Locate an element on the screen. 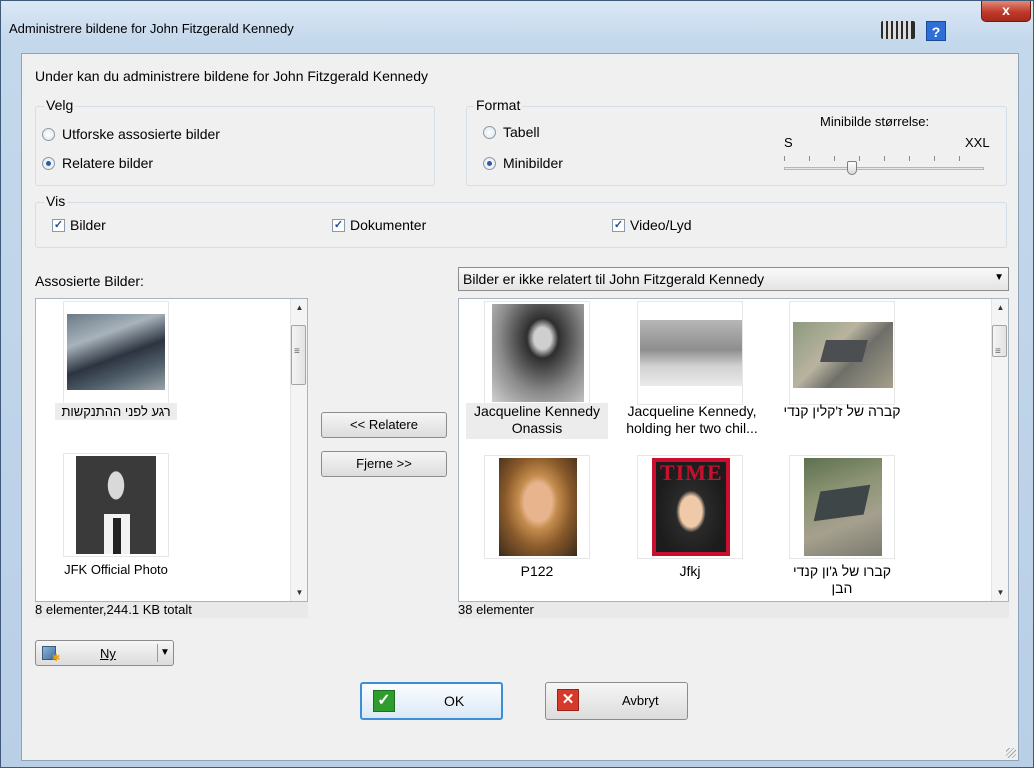 This screenshot has width=1034, height=768. radio-minibilder is located at coordinates (489, 163).